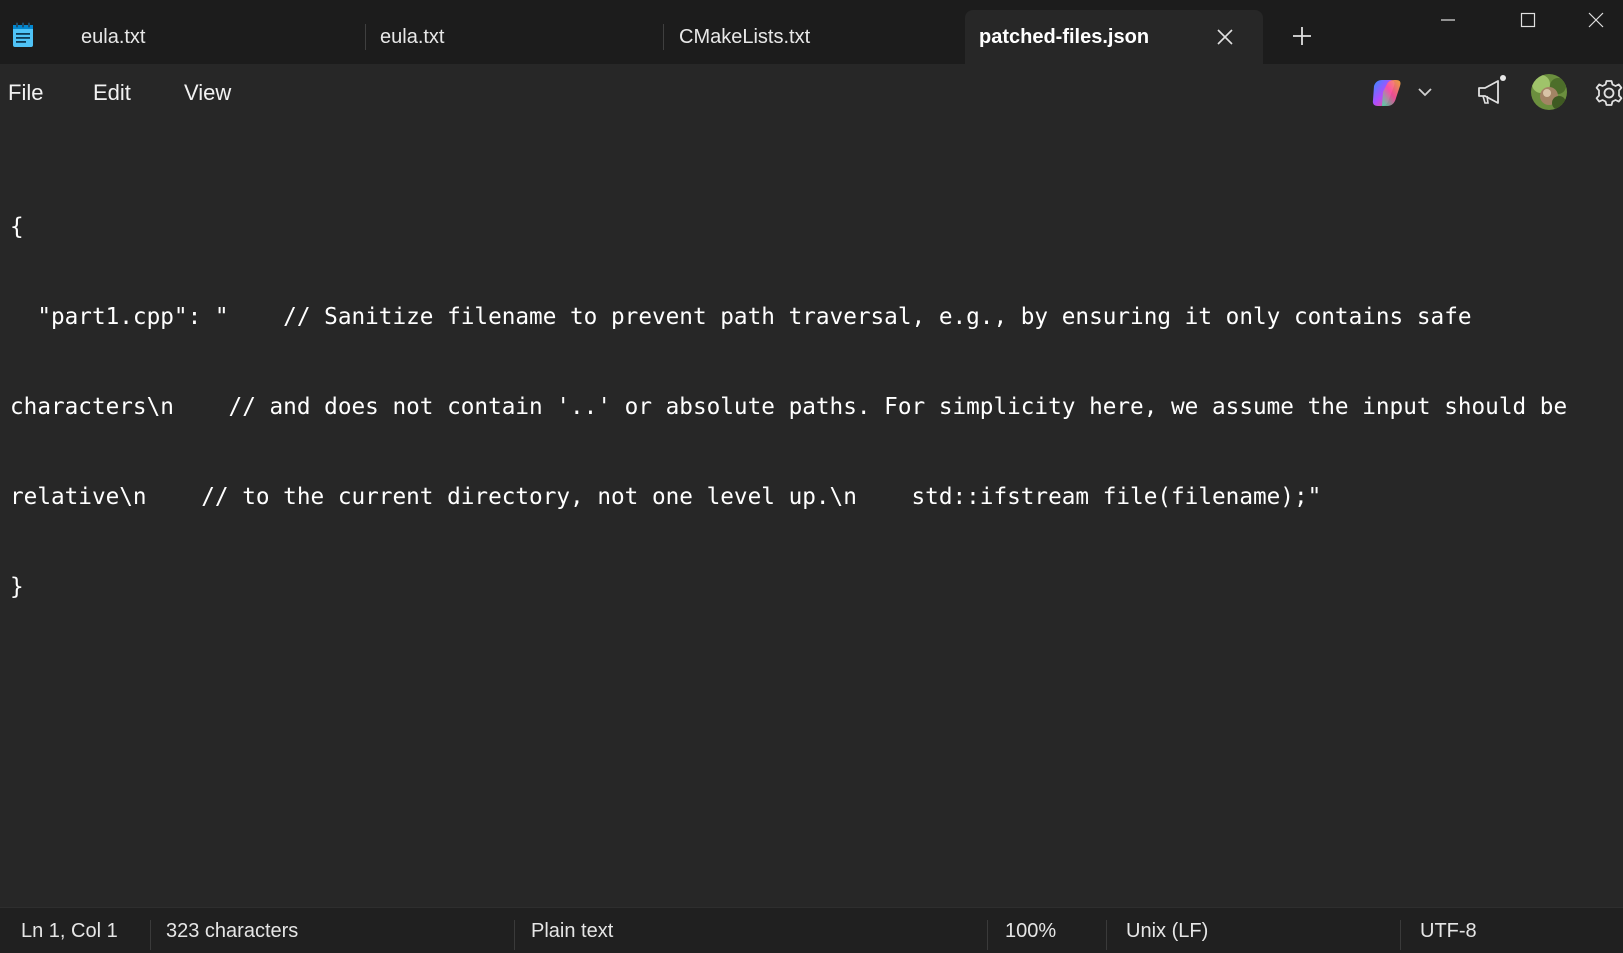  I want to click on tab-cmakelists: CMakeLists.txt, so click(814, 37).